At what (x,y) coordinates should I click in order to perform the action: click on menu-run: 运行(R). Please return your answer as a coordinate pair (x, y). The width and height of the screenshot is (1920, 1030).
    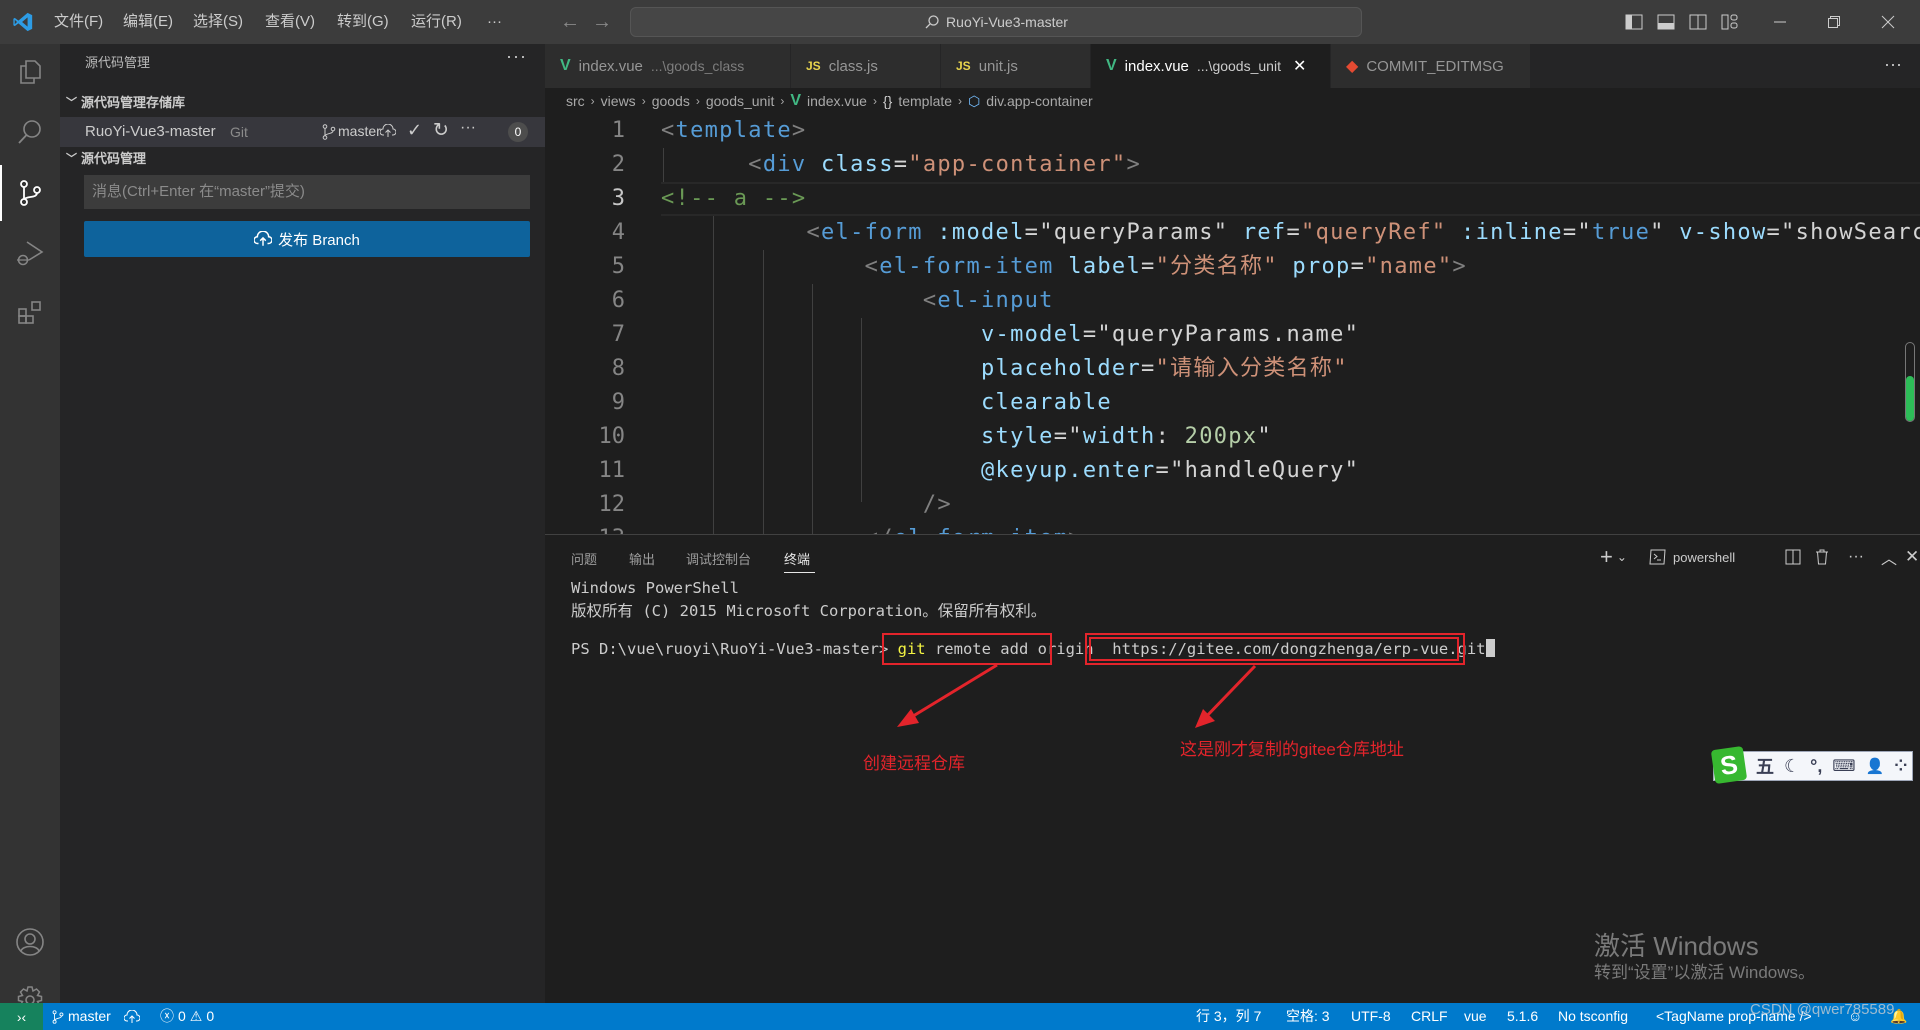
    Looking at the image, I should click on (436, 22).